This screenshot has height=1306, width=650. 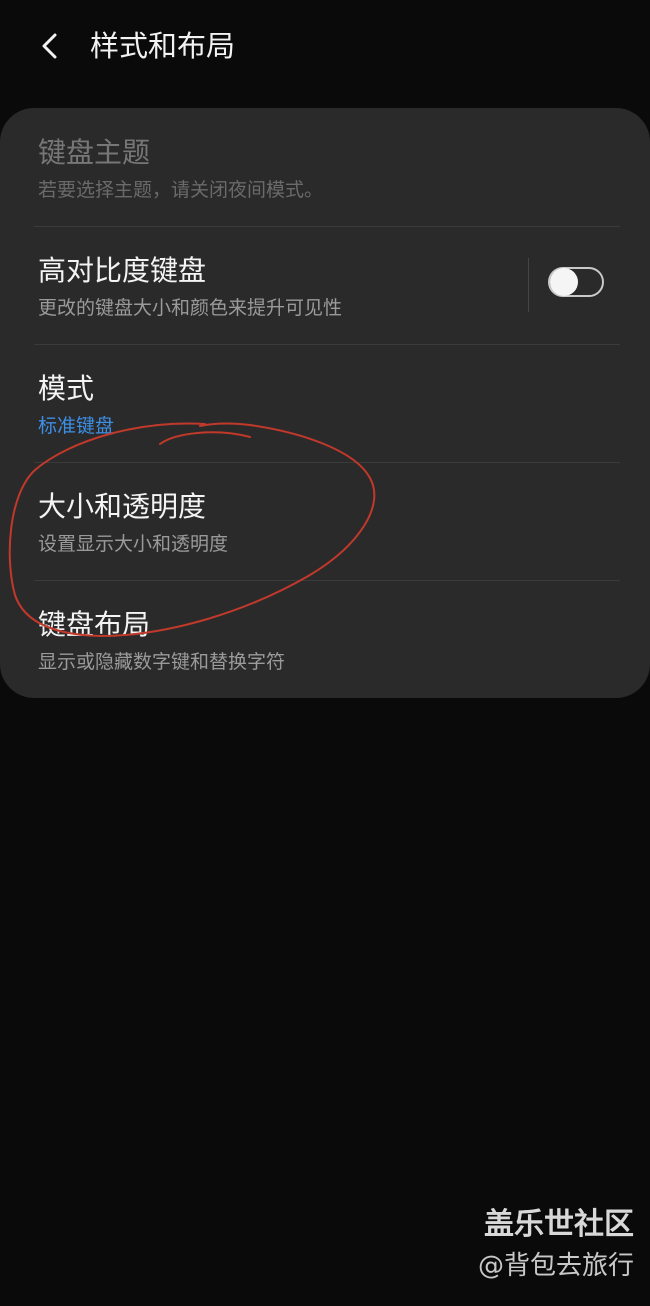 I want to click on setting-subtitle: 设置显示大小和透明度, so click(x=133, y=544).